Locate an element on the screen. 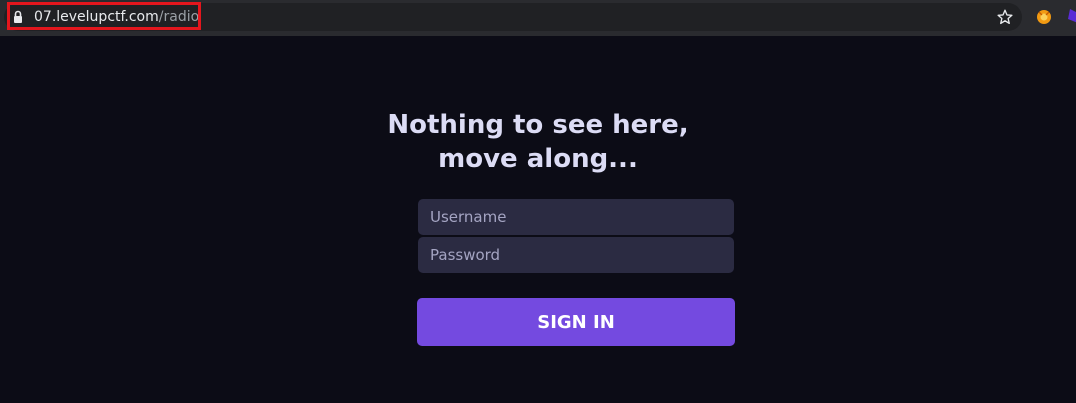  url-highlight-box is located at coordinates (104, 16).